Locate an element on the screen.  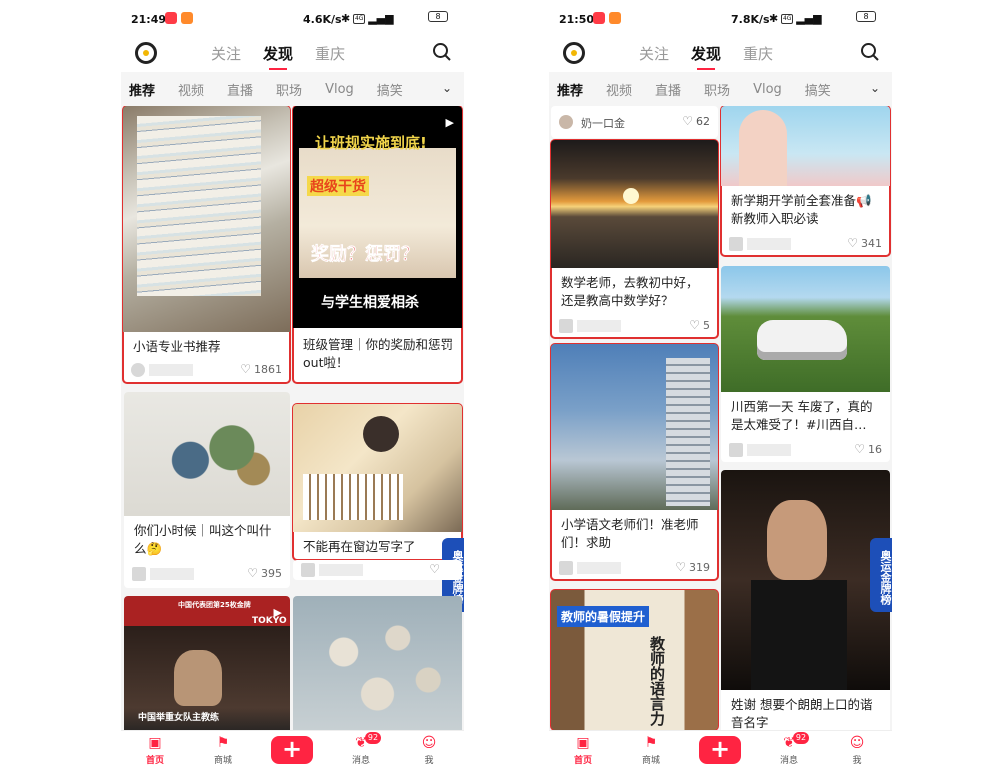
note-card: 新学期开学前全套准备📢新教师入职必读 ♡ 341 is located at coordinates (805, 181).